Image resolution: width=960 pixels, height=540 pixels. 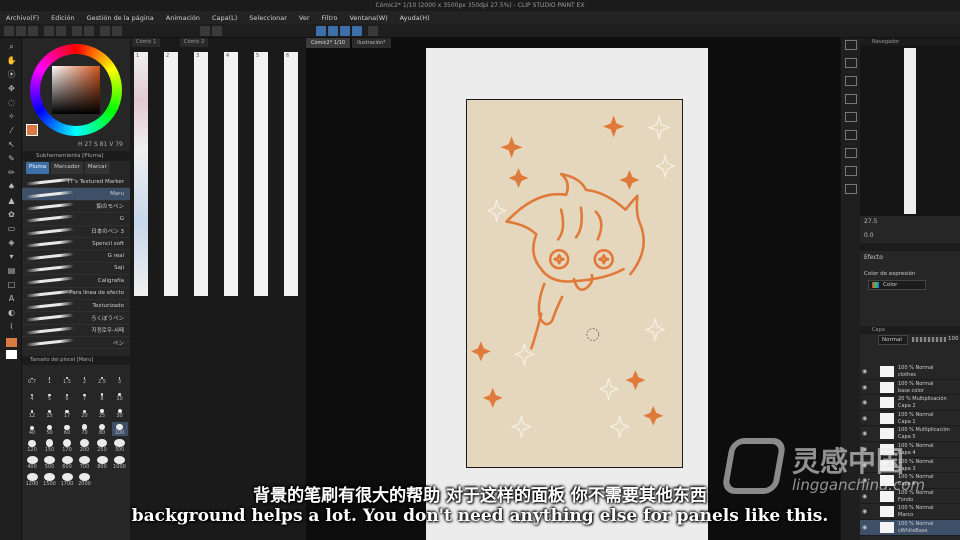 What do you see at coordinates (32, 395) in the screenshot?
I see `brush-size-preset: 4` at bounding box center [32, 395].